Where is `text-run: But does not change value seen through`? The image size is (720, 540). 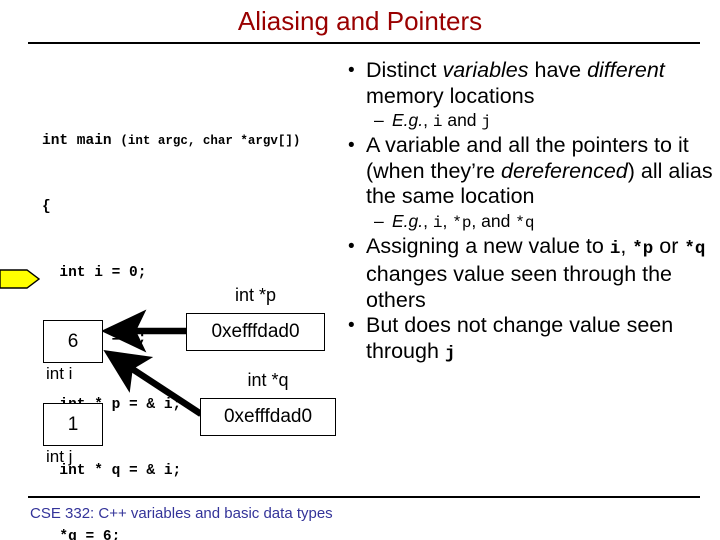 text-run: But does not change value seen through is located at coordinates (520, 338).